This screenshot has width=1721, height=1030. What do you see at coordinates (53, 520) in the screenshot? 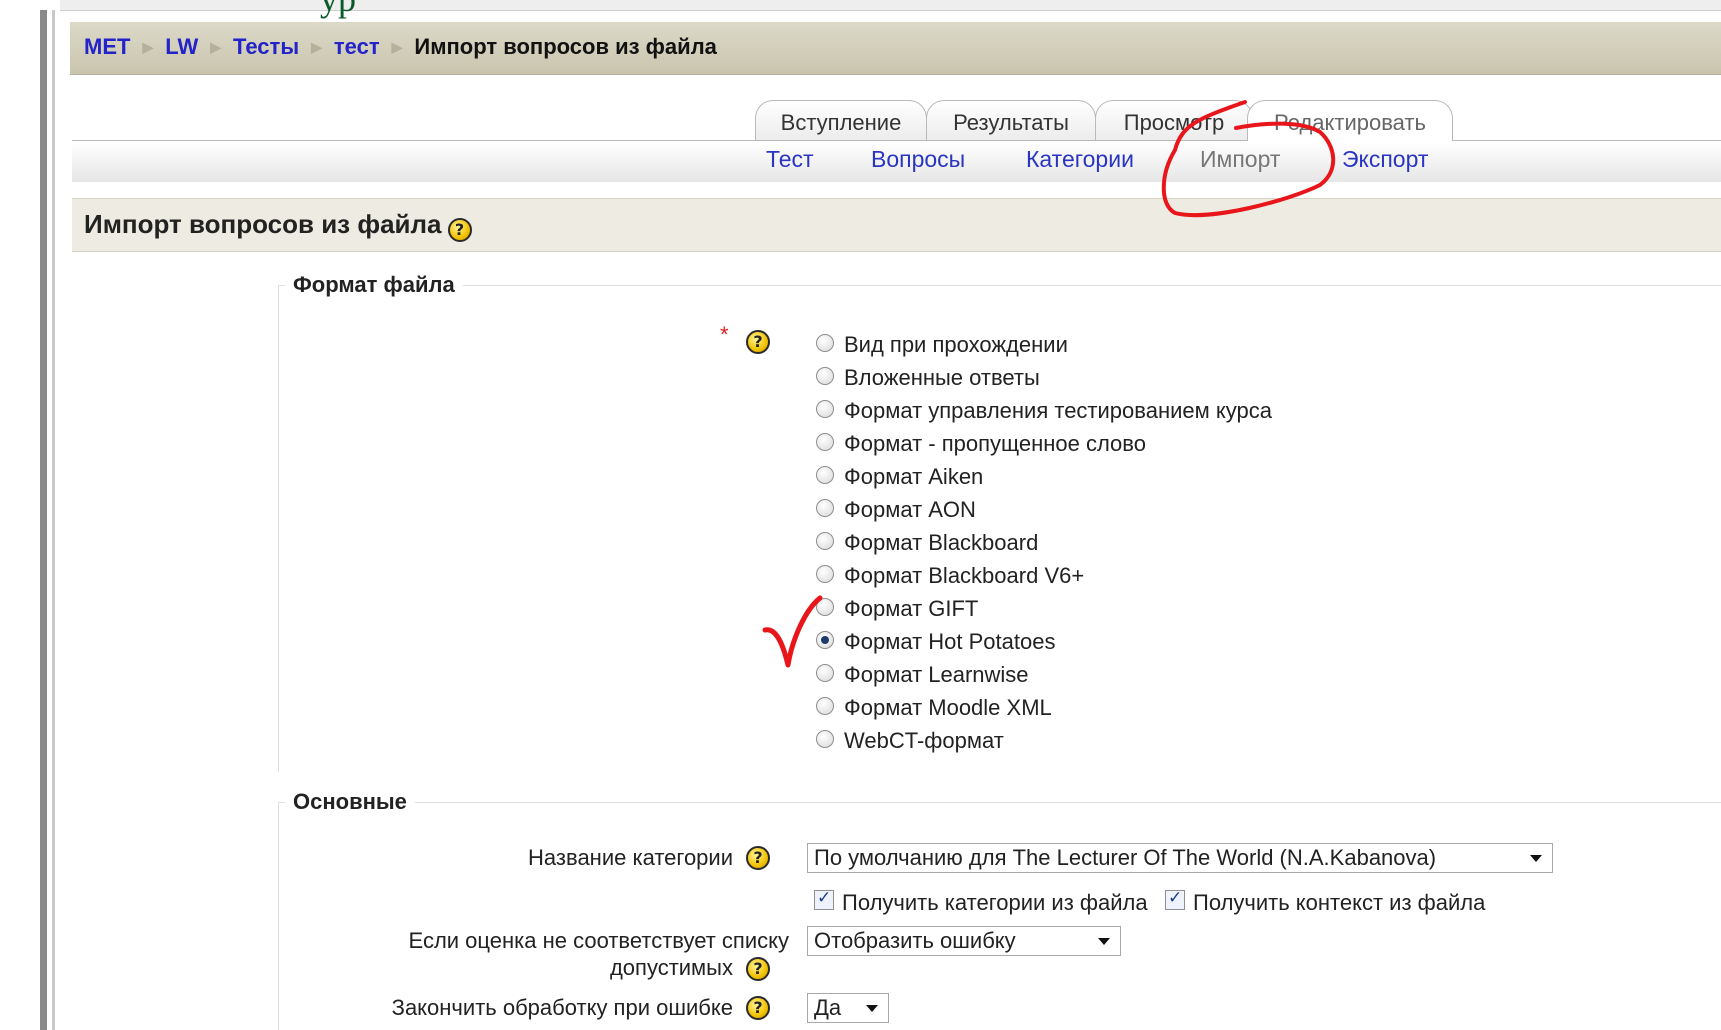
I see `window-left-border-inner` at bounding box center [53, 520].